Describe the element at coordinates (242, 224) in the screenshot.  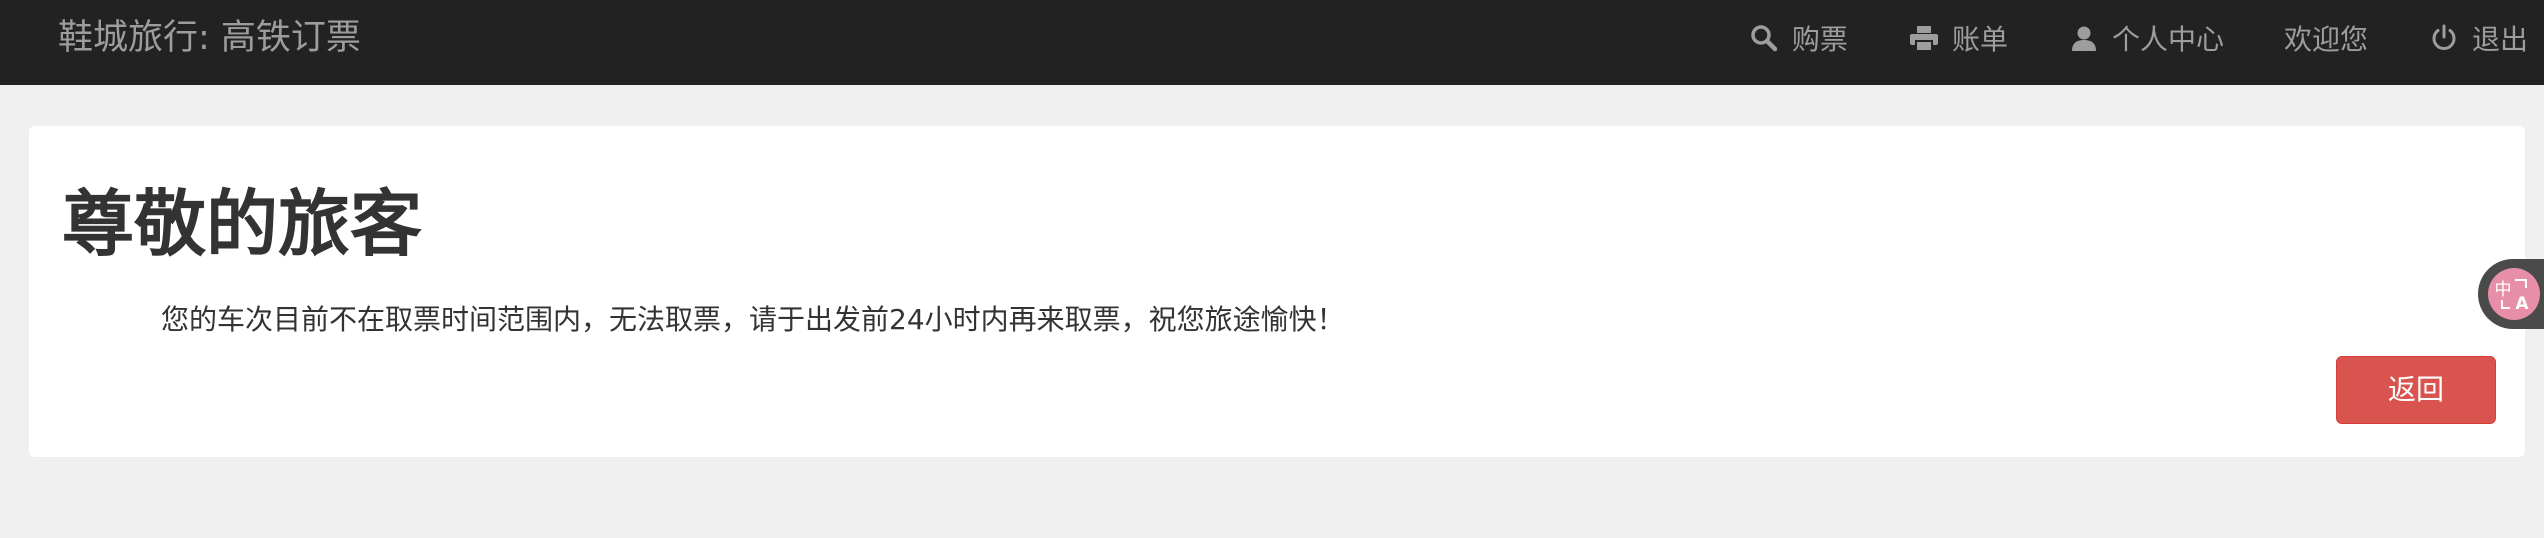
I see `page-heading: 尊敬的旅客` at that location.